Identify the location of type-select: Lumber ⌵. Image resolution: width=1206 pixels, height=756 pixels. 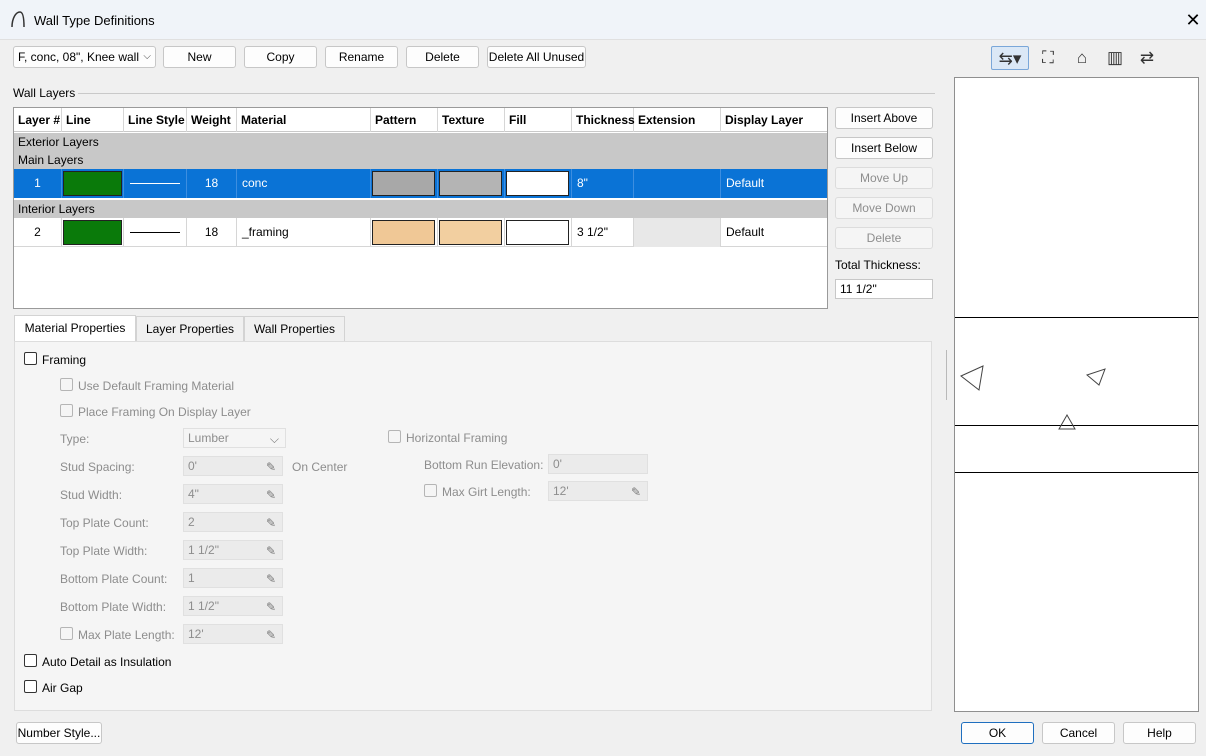
(234, 438).